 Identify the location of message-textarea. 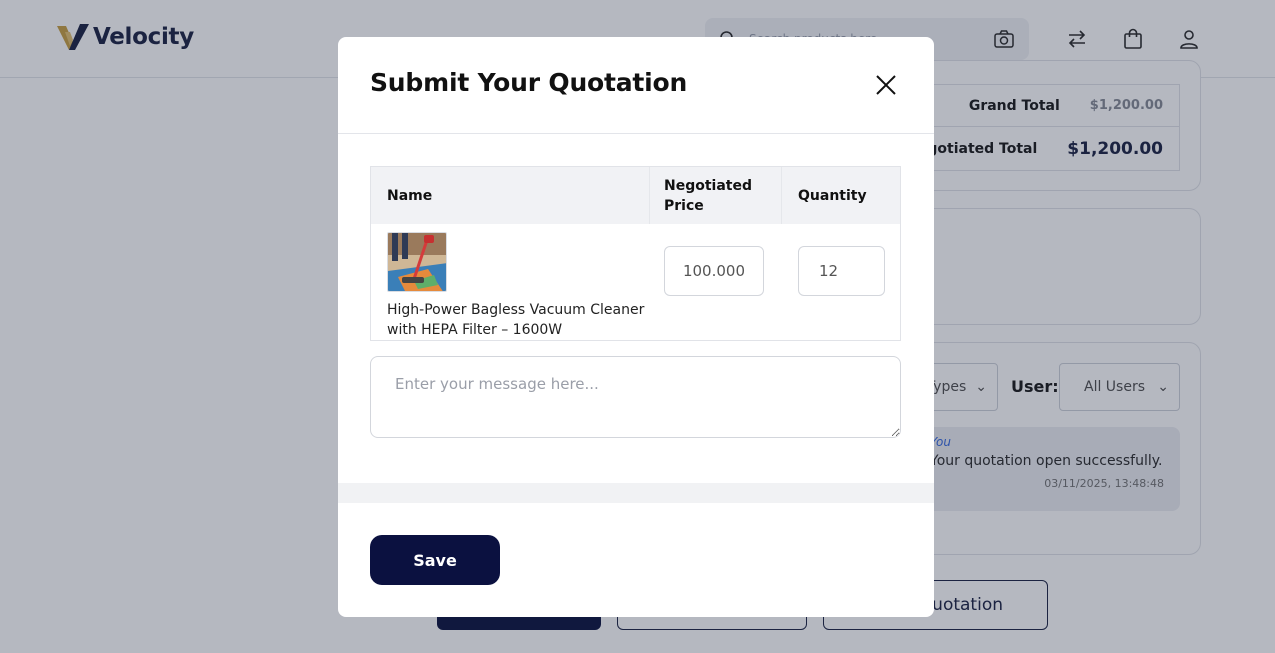
(635, 397).